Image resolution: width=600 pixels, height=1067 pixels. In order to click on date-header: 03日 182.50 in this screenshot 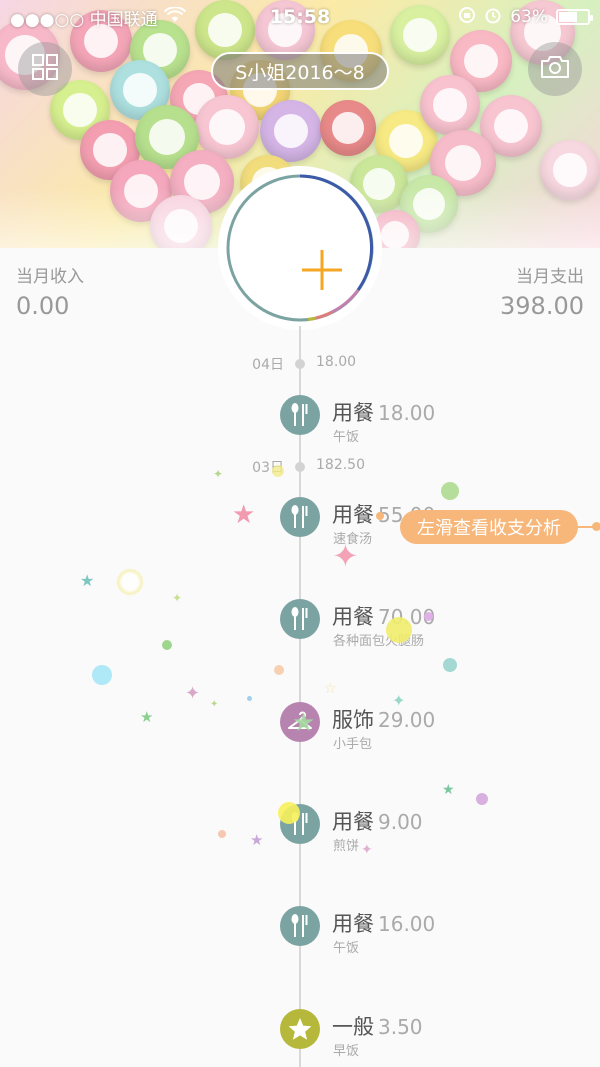, I will do `click(300, 467)`.